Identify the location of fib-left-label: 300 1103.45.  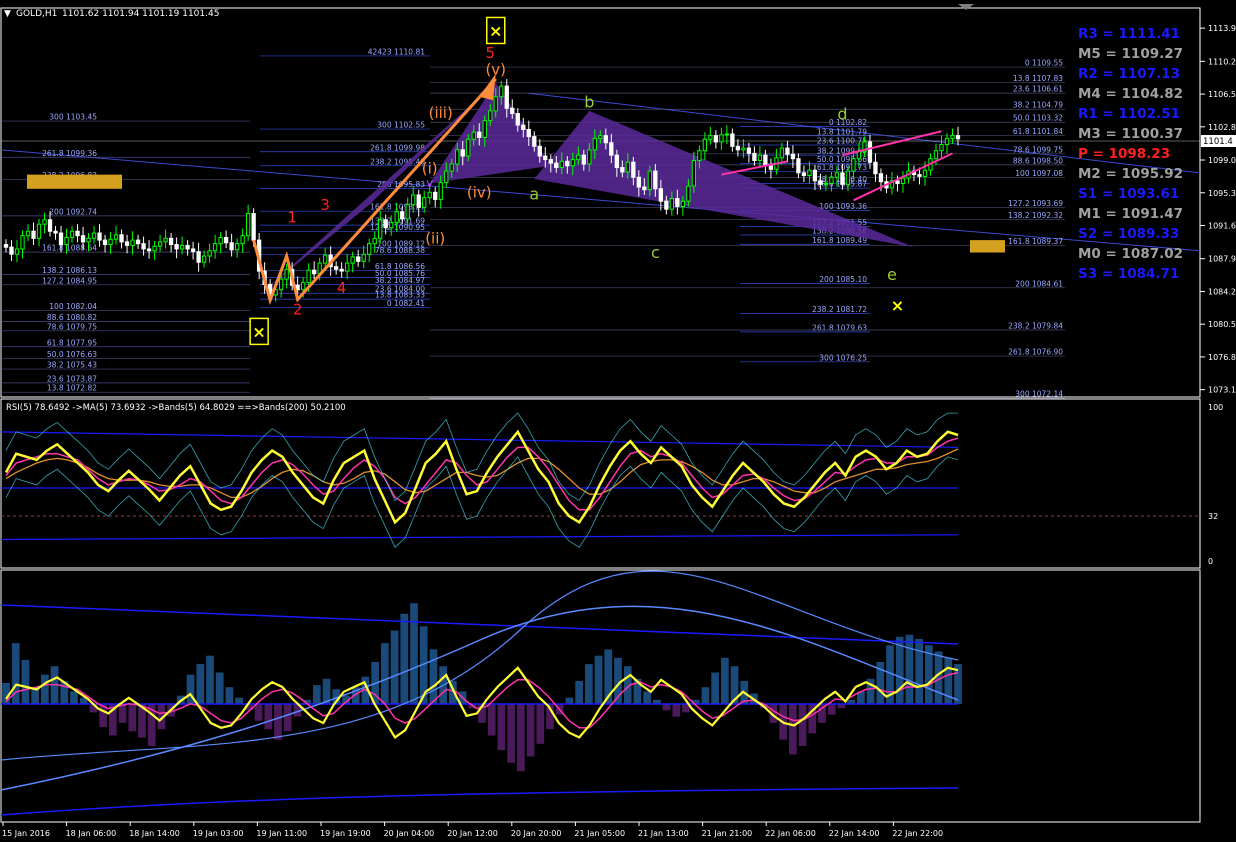
(73, 117).